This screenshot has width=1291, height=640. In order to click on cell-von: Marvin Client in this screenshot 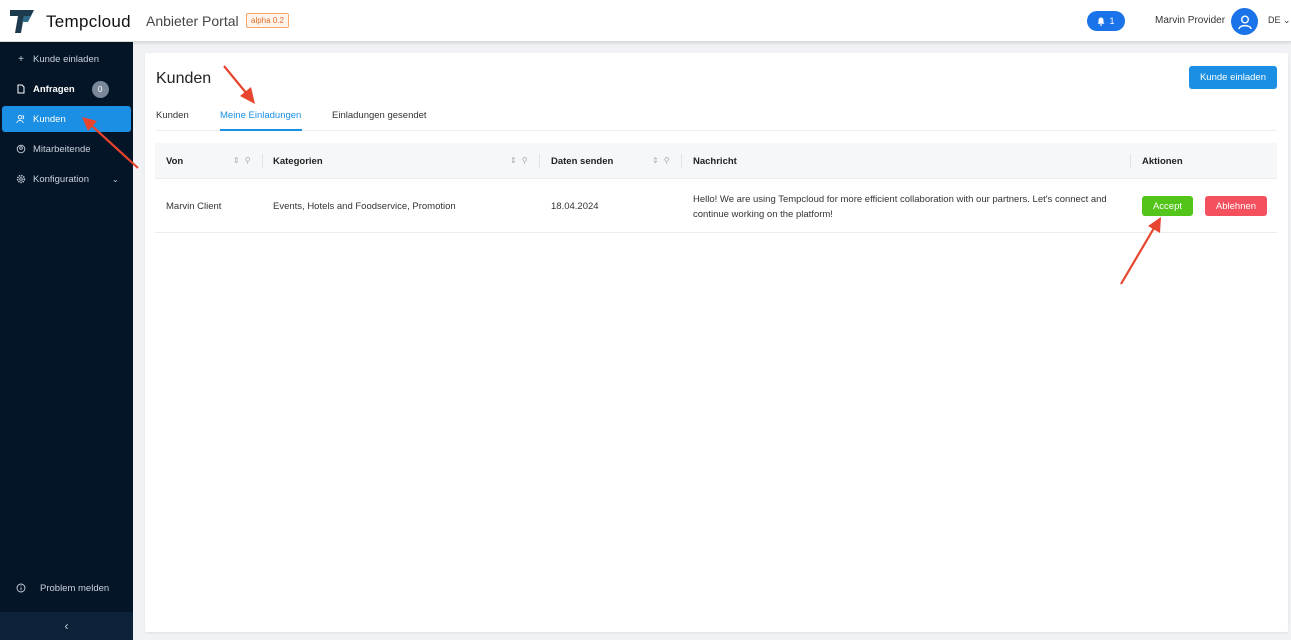, I will do `click(194, 206)`.